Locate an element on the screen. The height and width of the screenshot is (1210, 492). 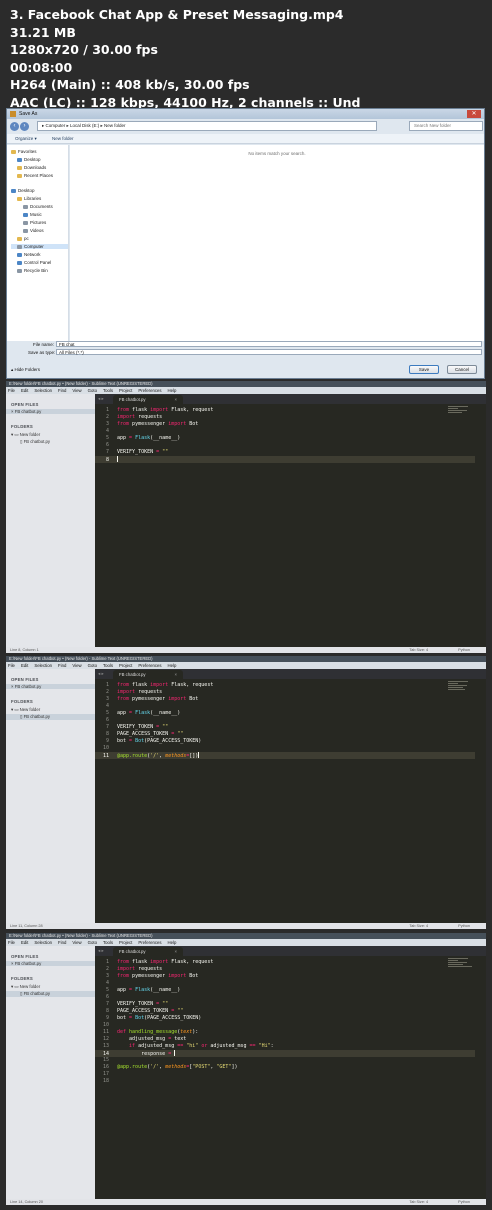
cancel-button: Cancel is located at coordinates (462, 369).